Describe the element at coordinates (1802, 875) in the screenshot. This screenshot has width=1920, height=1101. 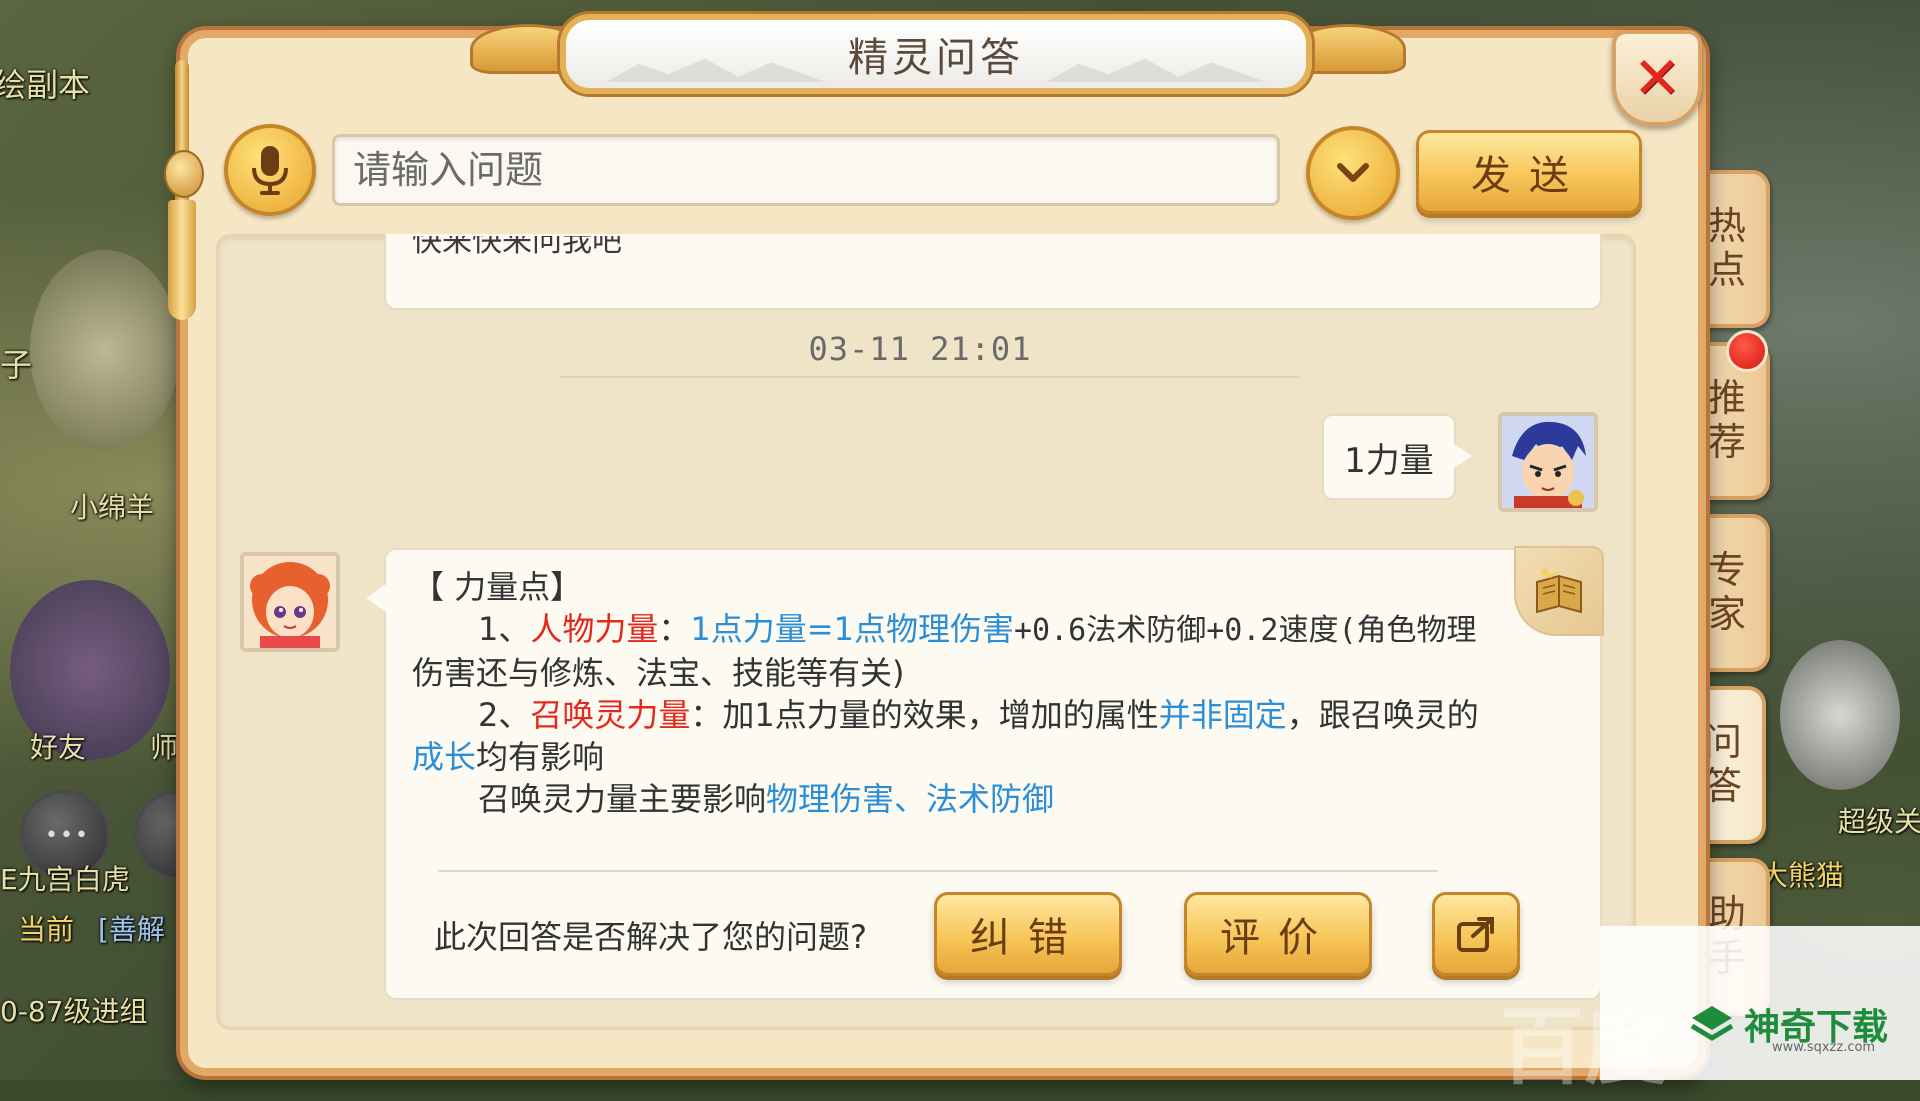
I see `npc-name: 大熊猫` at that location.